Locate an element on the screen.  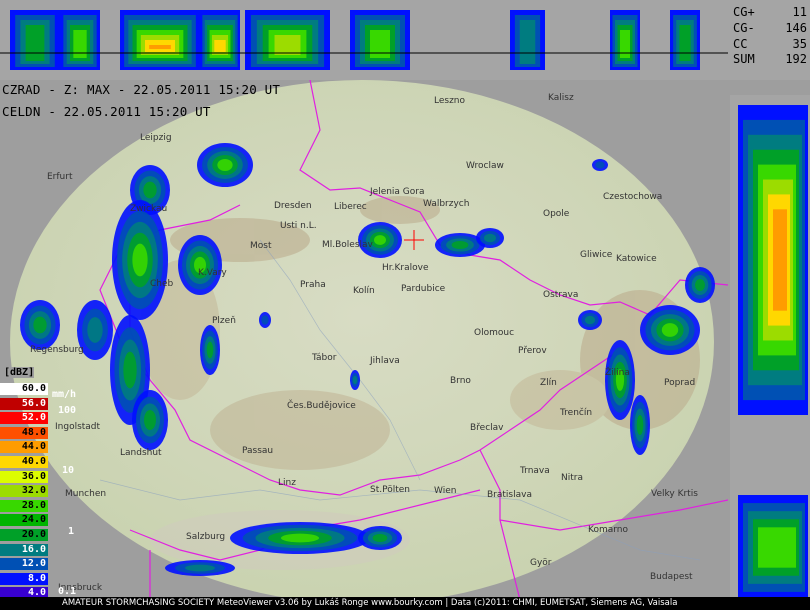
city-label: Cheb is located at coordinates (162, 284).